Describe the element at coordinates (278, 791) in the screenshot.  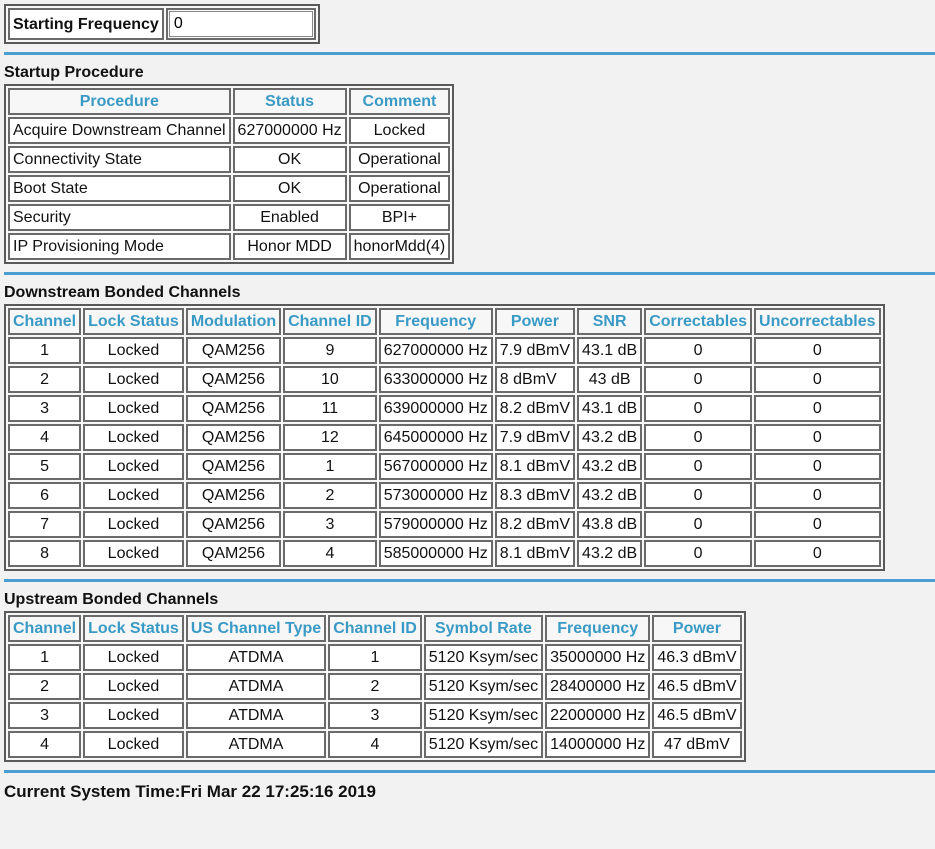
I see `system-time-value: Fri Mar 22 17:25:16 2019` at that location.